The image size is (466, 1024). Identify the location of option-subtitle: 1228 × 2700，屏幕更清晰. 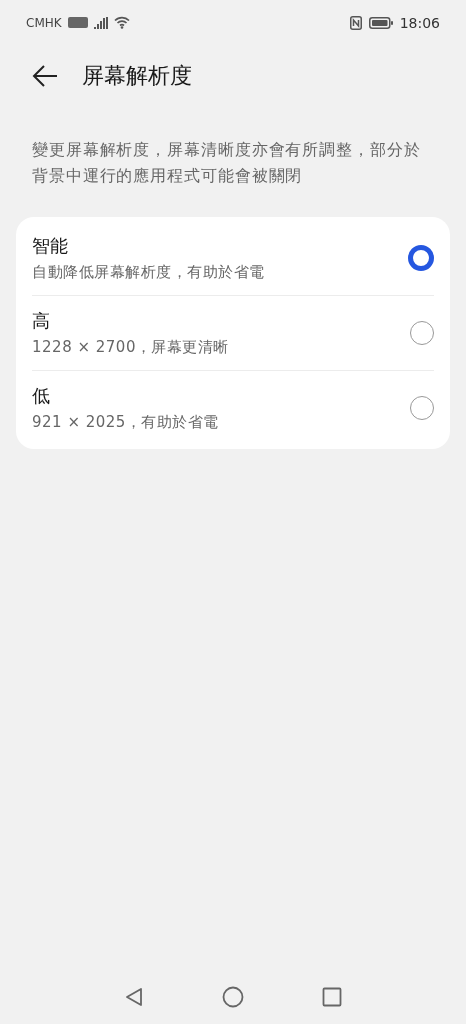
(131, 347).